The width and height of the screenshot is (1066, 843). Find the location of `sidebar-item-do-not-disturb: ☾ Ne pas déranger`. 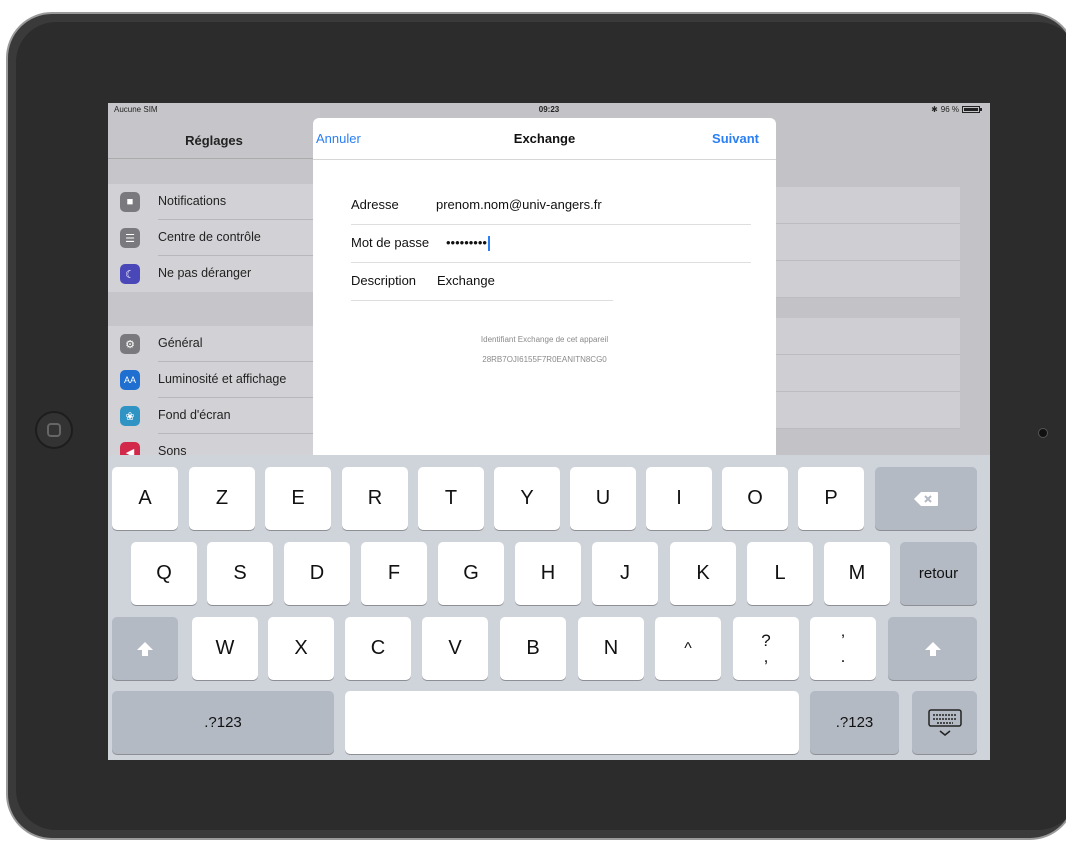

sidebar-item-do-not-disturb: ☾ Ne pas déranger is located at coordinates (214, 274).